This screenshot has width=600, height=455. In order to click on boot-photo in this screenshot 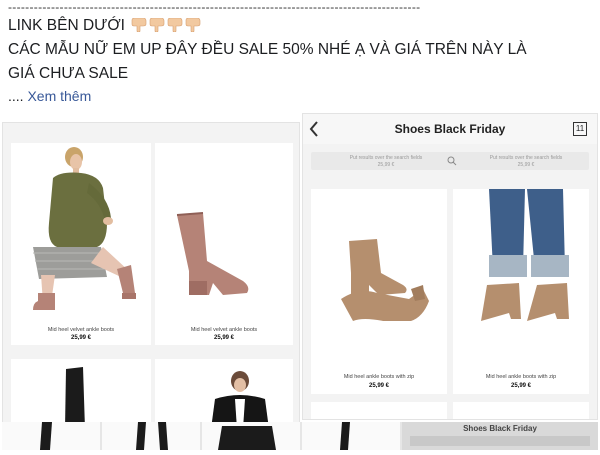, I will do `click(212, 253)`.